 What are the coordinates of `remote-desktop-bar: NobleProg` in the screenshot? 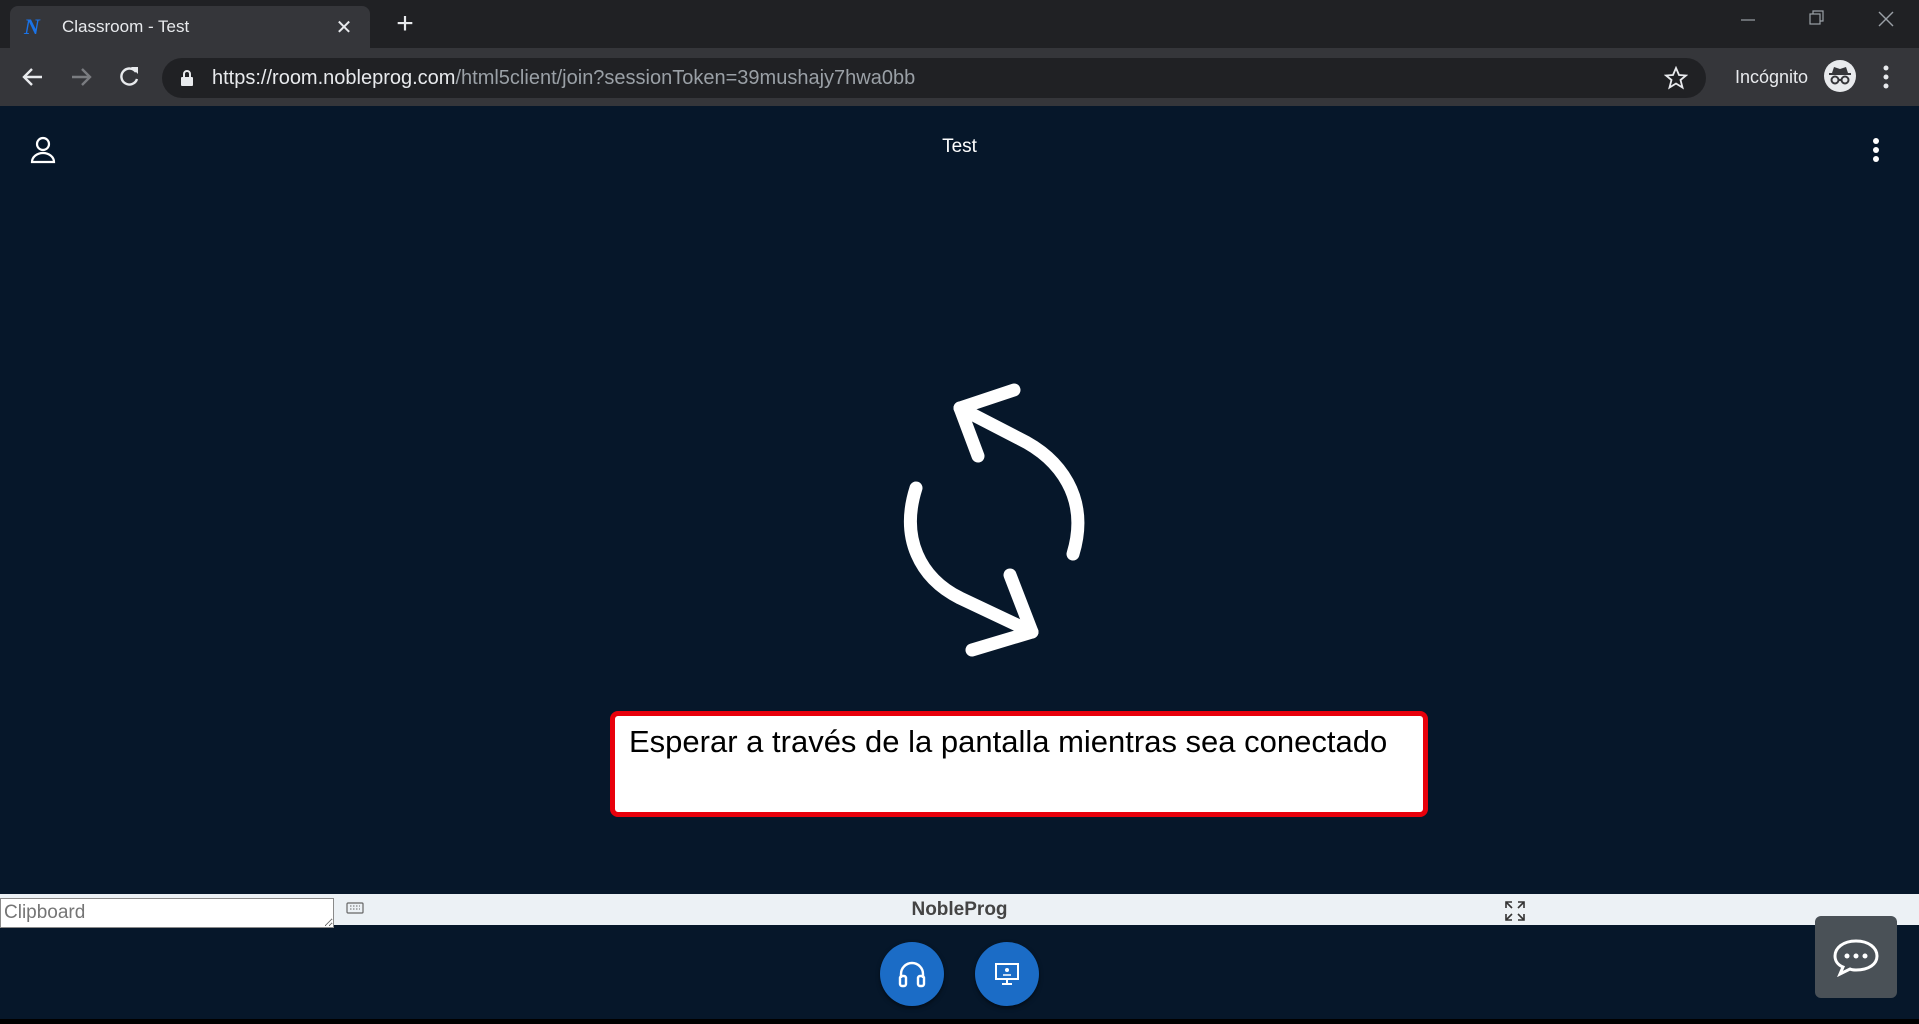 It's located at (959, 911).